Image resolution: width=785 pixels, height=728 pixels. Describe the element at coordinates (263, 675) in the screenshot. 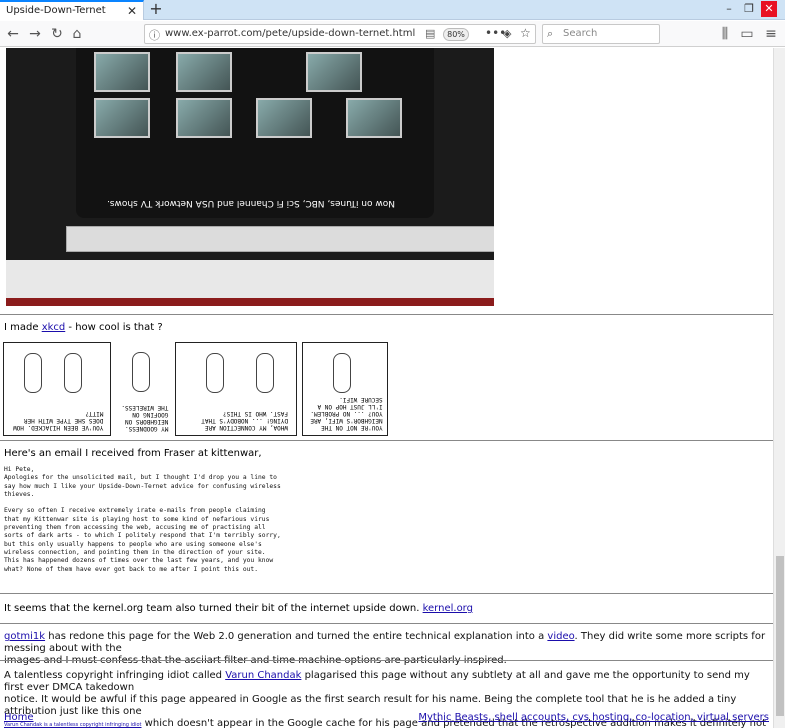

I see `varun-chandak-link: Varun Chandak` at that location.